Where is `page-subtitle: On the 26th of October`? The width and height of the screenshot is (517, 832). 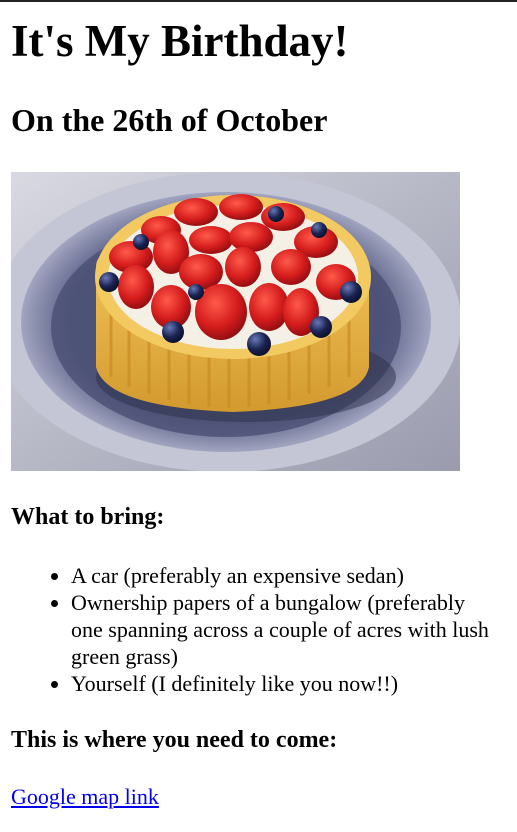
page-subtitle: On the 26th of October is located at coordinates (169, 120).